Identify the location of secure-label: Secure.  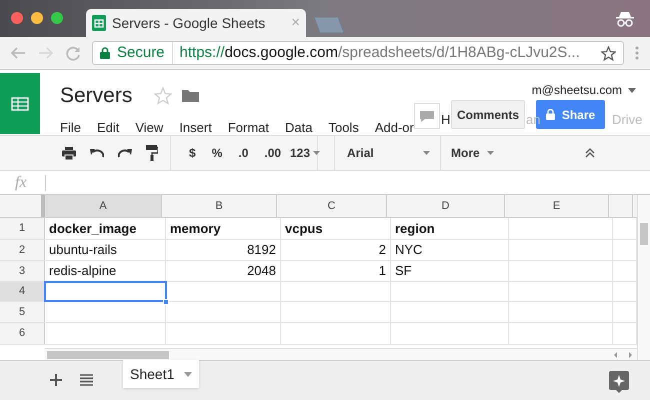
(145, 53).